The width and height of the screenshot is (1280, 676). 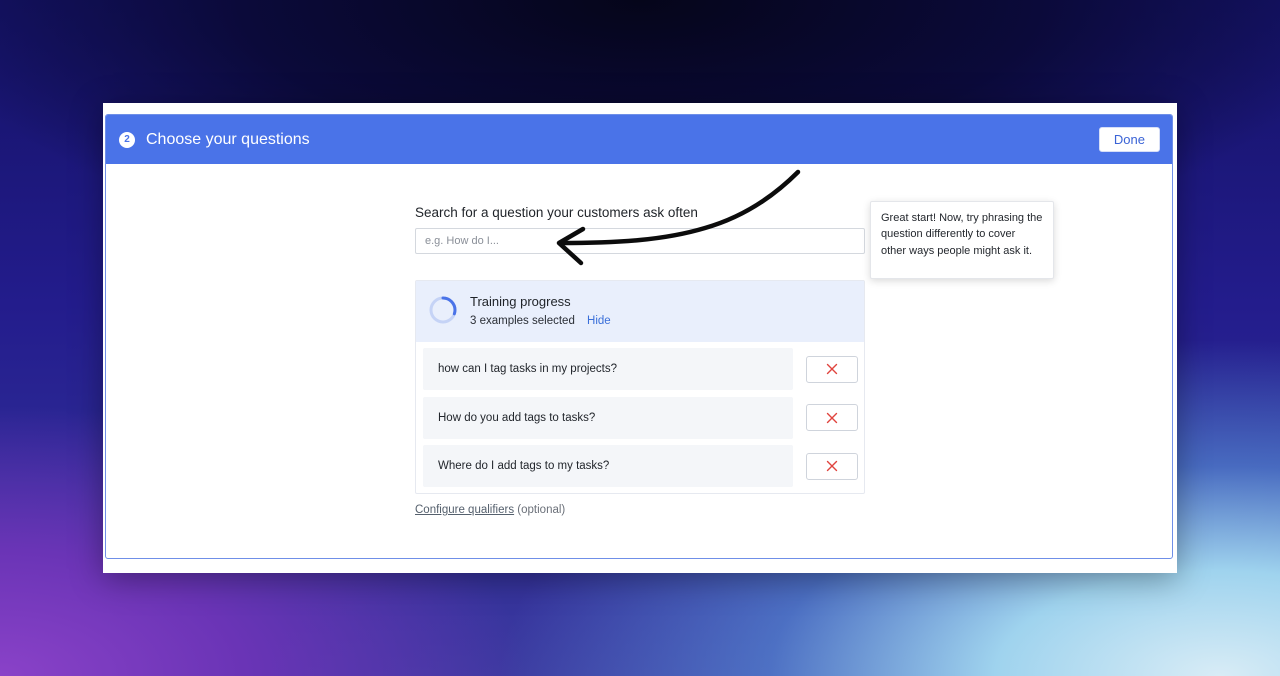 I want to click on optional-label: (optional), so click(x=541, y=510).